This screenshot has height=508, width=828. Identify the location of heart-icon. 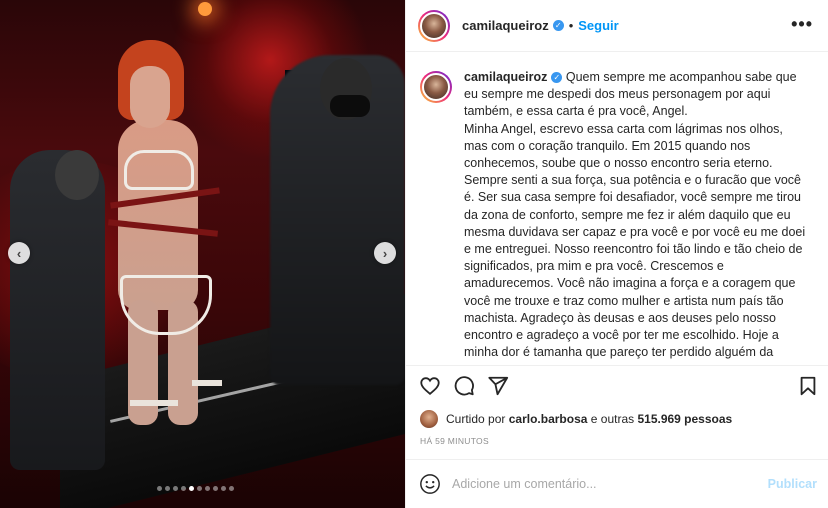
(430, 386).